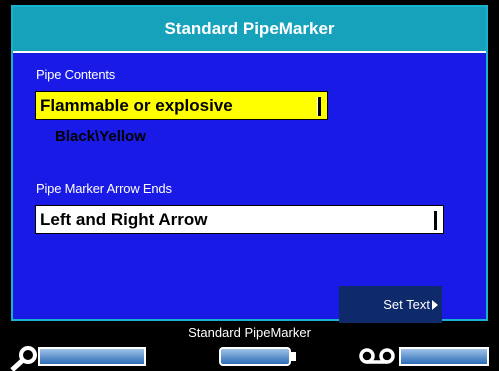  What do you see at coordinates (104, 188) in the screenshot?
I see `arrow-ends-label: Pipe Marker Arrow Ends` at bounding box center [104, 188].